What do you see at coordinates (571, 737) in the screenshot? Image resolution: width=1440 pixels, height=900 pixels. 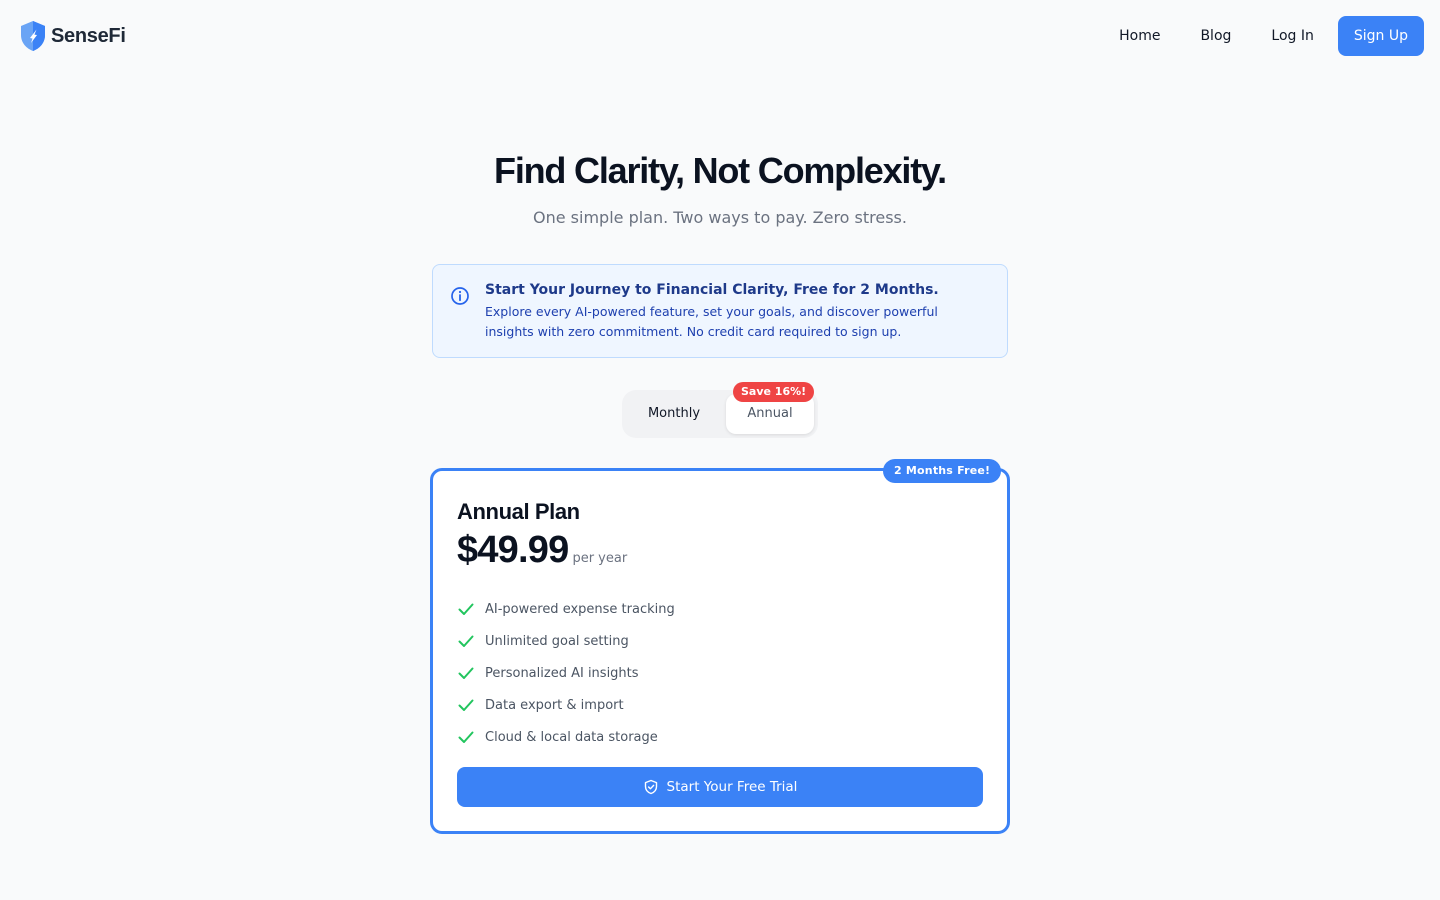 I see `feature-text: Cloud & local data storage` at bounding box center [571, 737].